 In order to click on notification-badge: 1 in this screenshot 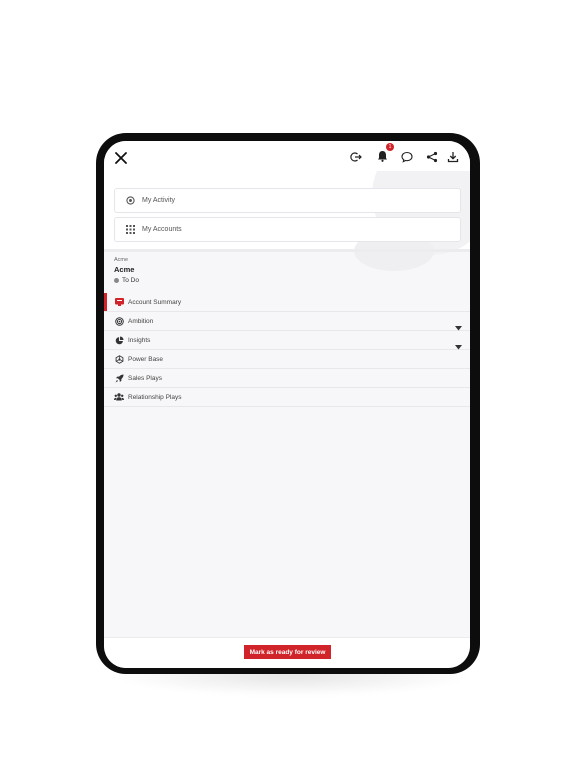, I will do `click(390, 147)`.